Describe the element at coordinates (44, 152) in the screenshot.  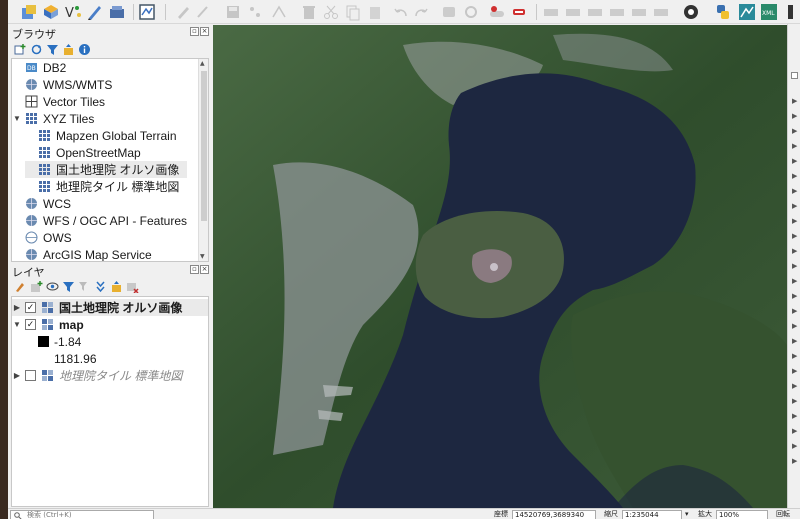
I see `xyz-tile-icon` at that location.